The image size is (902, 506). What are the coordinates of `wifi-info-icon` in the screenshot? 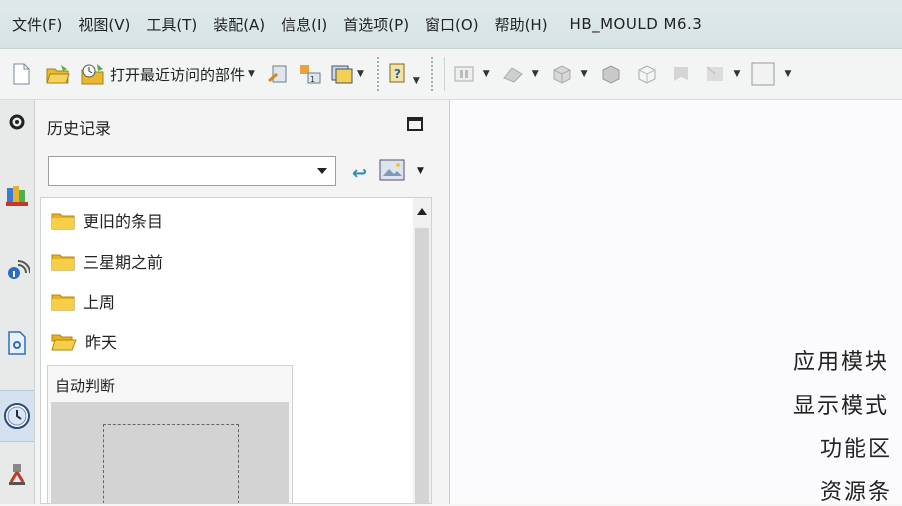 It's located at (19, 269).